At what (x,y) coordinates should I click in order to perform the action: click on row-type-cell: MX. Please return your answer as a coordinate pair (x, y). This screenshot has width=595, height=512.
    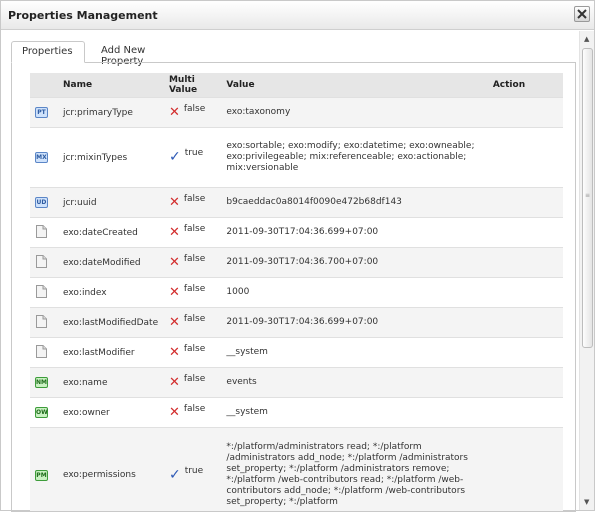
    Looking at the image, I should click on (41, 158).